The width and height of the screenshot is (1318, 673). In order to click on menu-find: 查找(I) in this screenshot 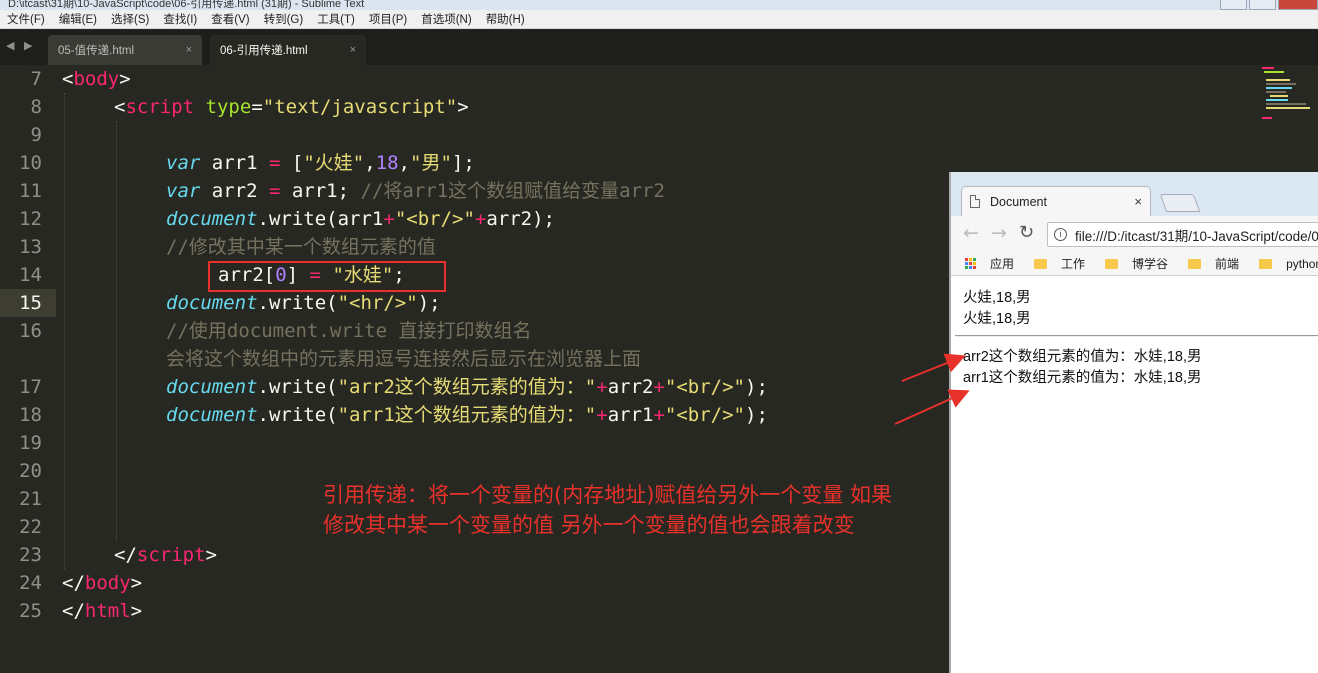, I will do `click(180, 19)`.